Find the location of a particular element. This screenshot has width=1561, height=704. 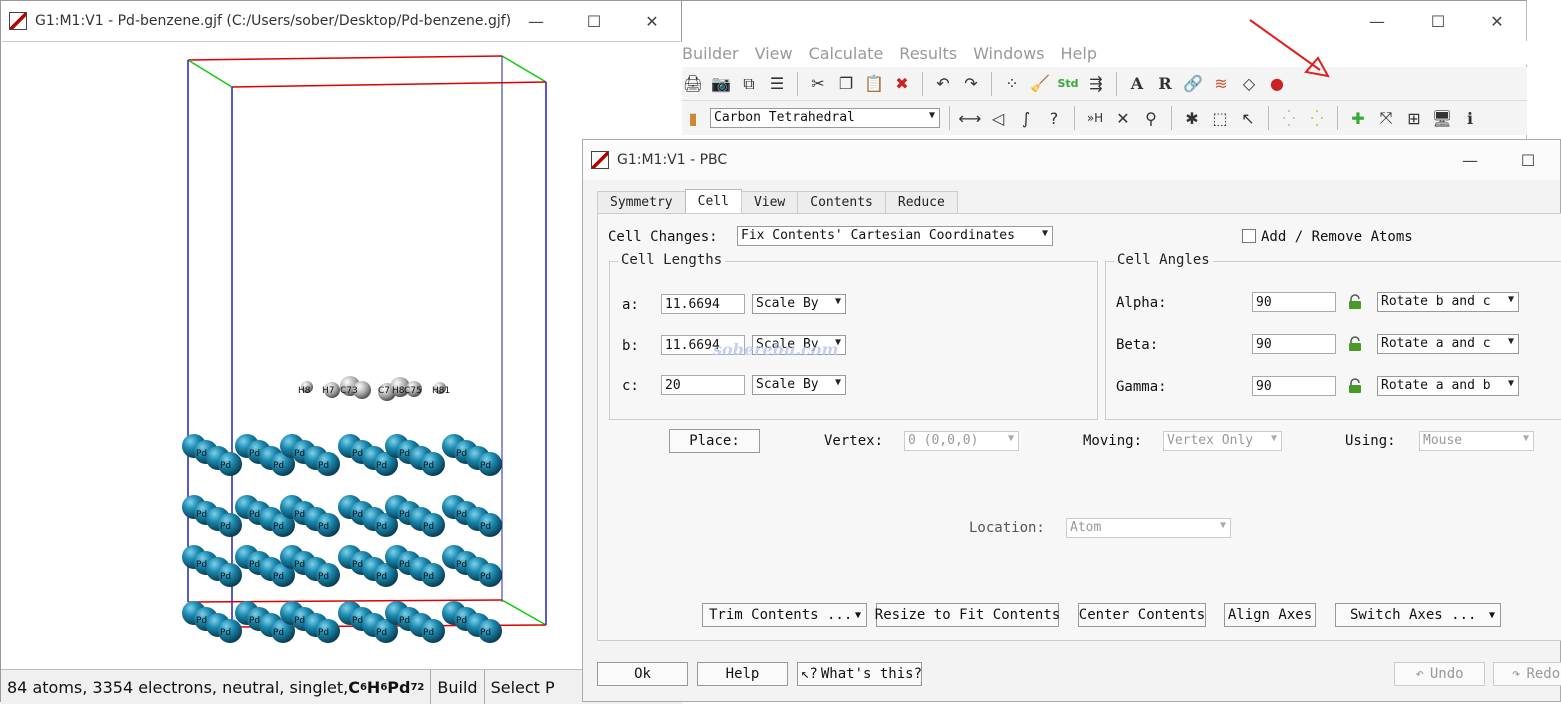

redo-button: ↷ Redo is located at coordinates (1527, 674).